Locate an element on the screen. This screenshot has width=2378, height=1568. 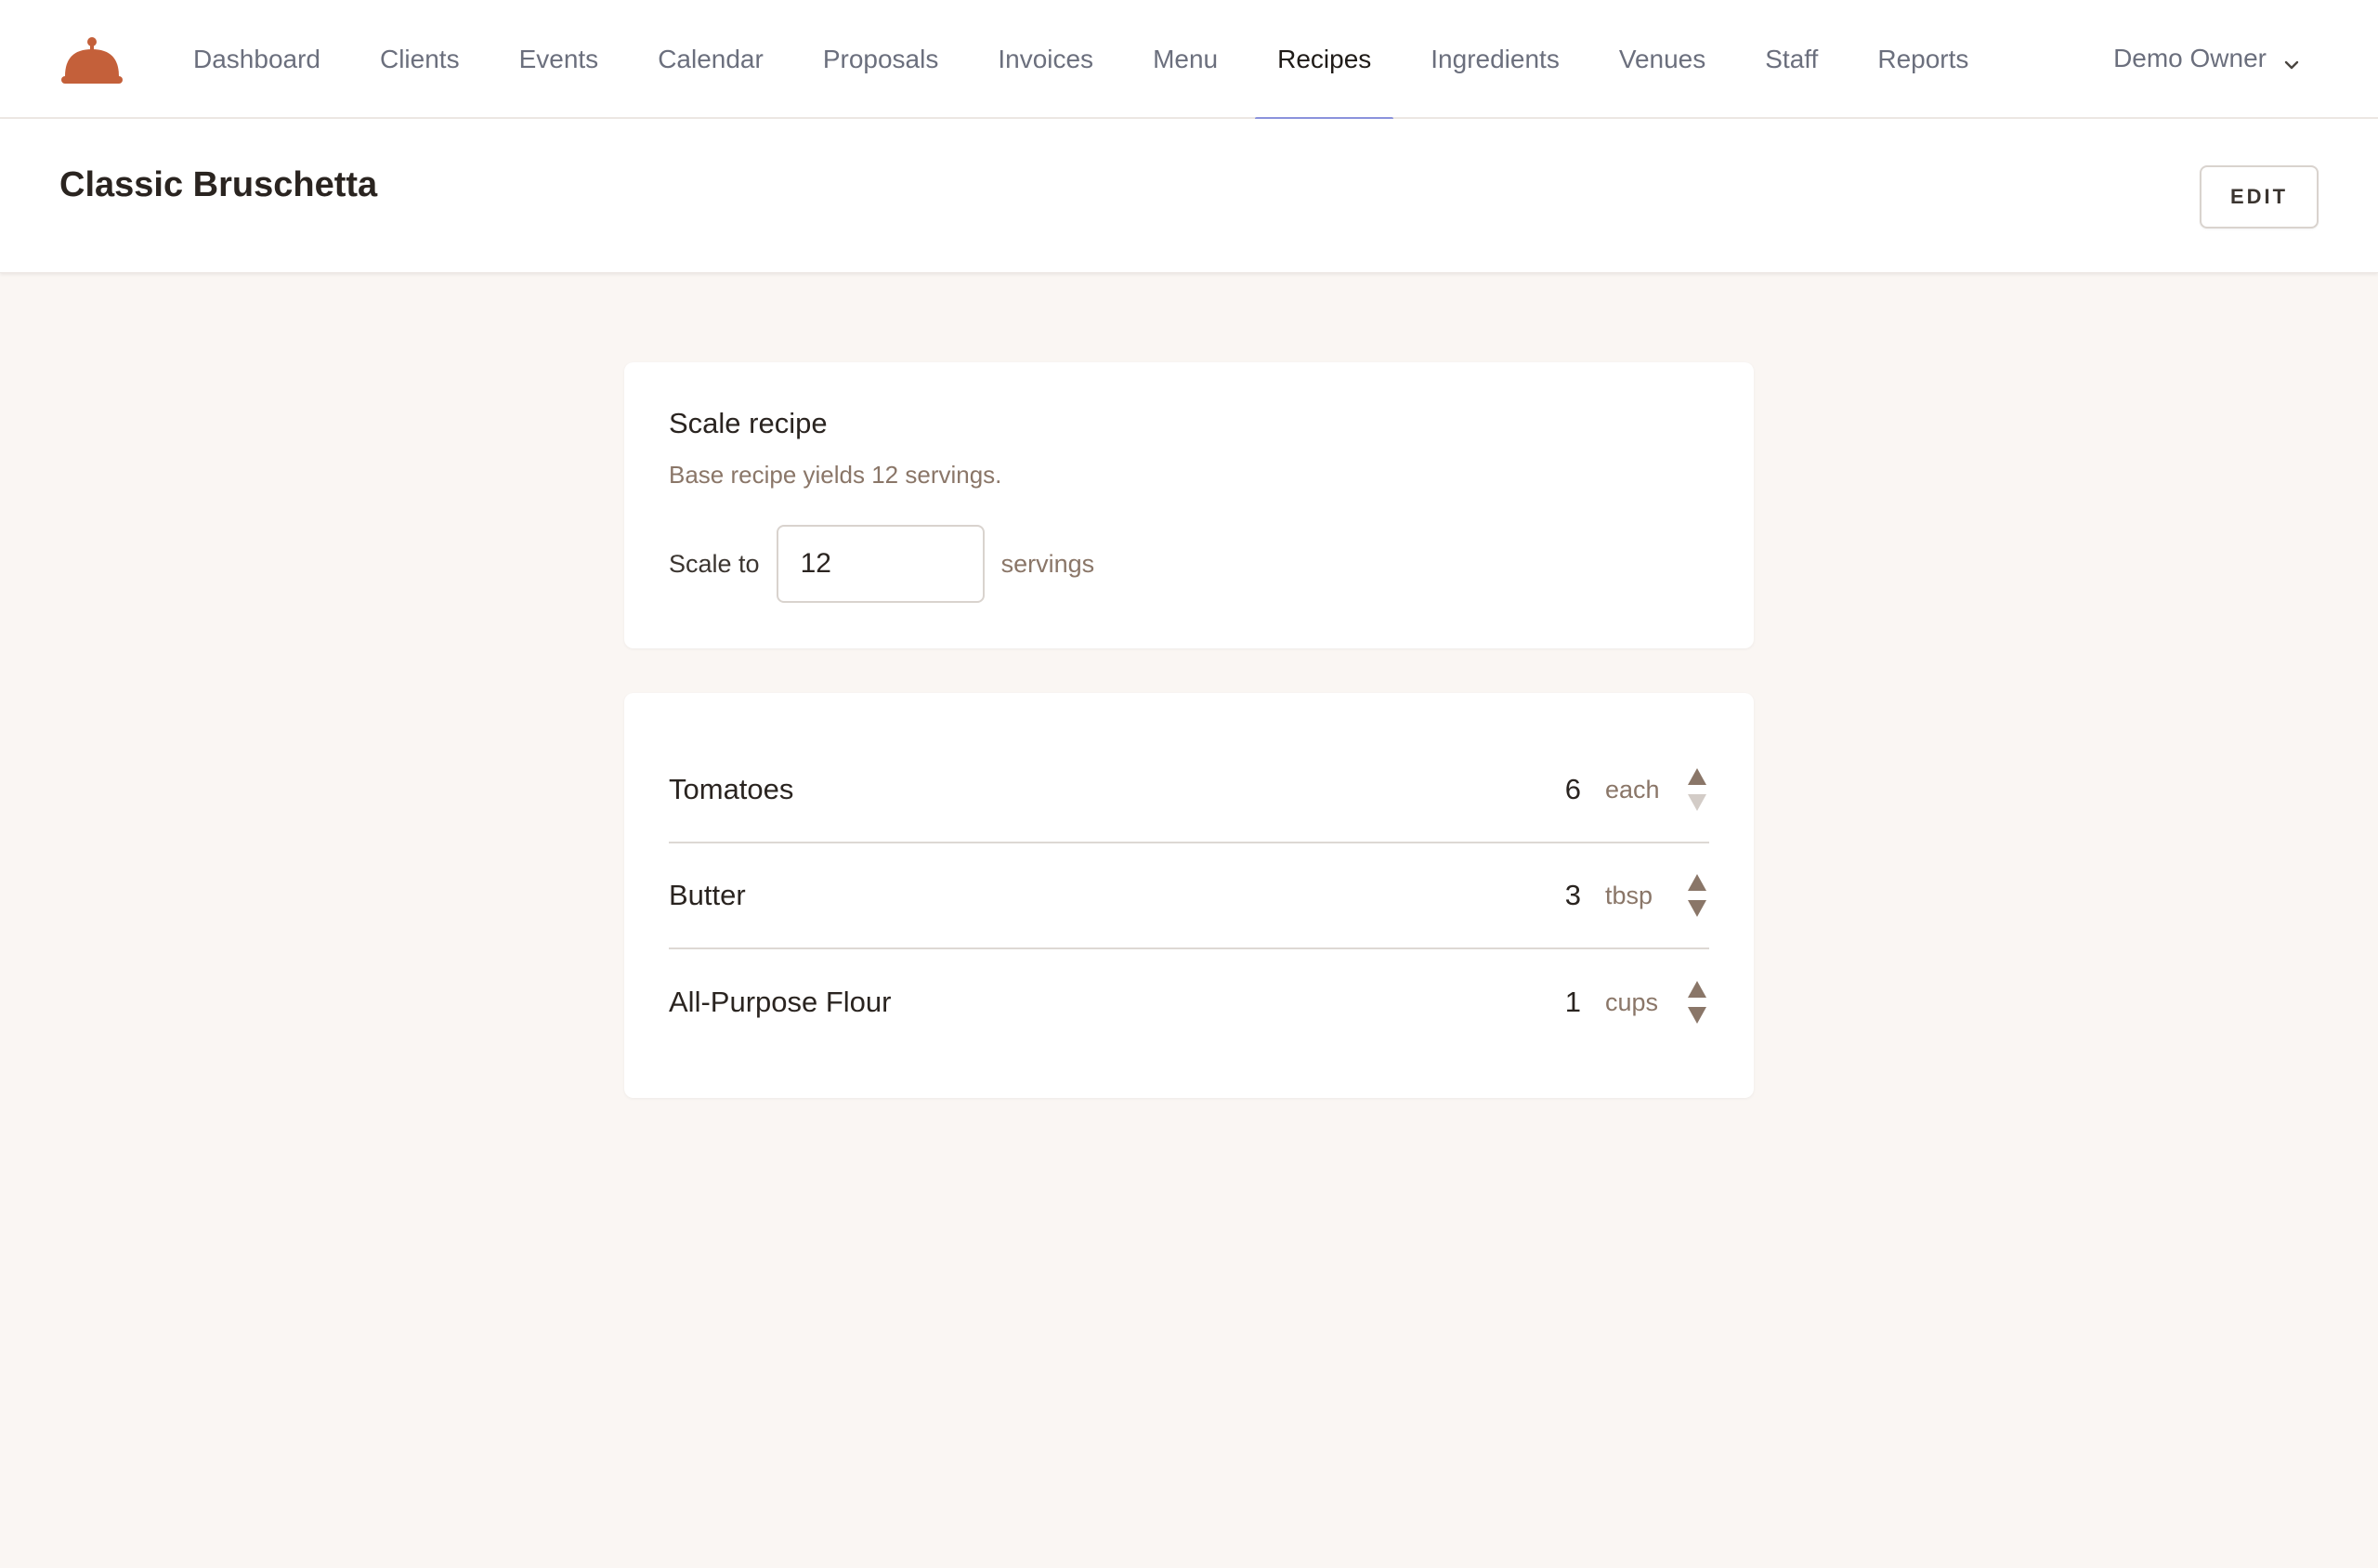
base-yield-text: Base recipe yields 12 servings. is located at coordinates (836, 475).